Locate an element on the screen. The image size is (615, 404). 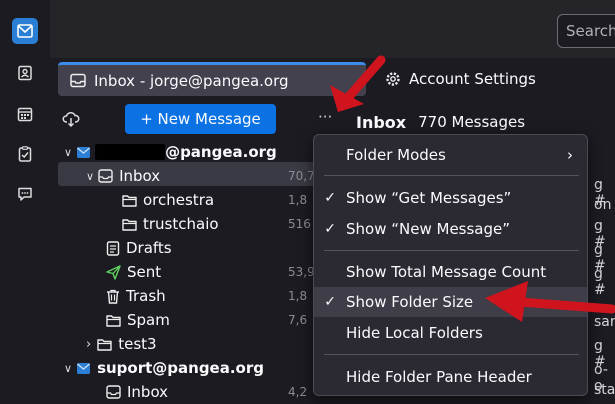
folder-row-trustchaio: trustchaio 516 is located at coordinates (232, 224).